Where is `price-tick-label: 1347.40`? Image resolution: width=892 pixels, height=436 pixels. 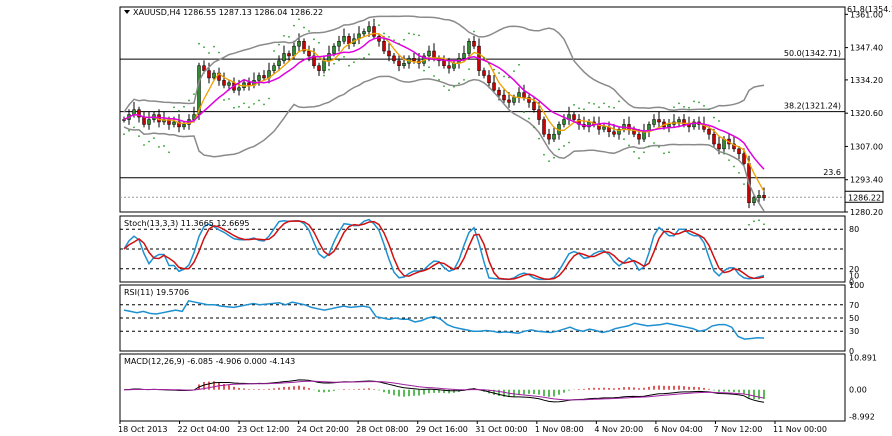 price-tick-label: 1347.40 is located at coordinates (866, 48).